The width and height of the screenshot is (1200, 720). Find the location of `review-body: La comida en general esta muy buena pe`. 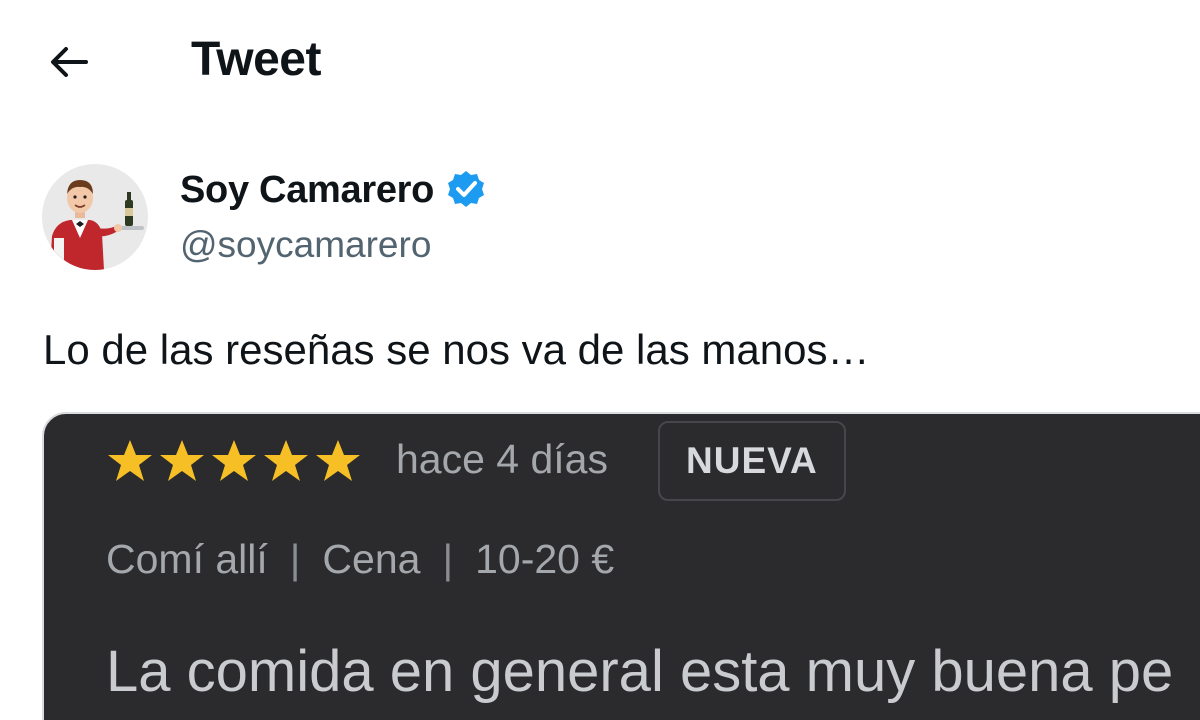

review-body: La comida en general esta muy buena pe is located at coordinates (640, 671).